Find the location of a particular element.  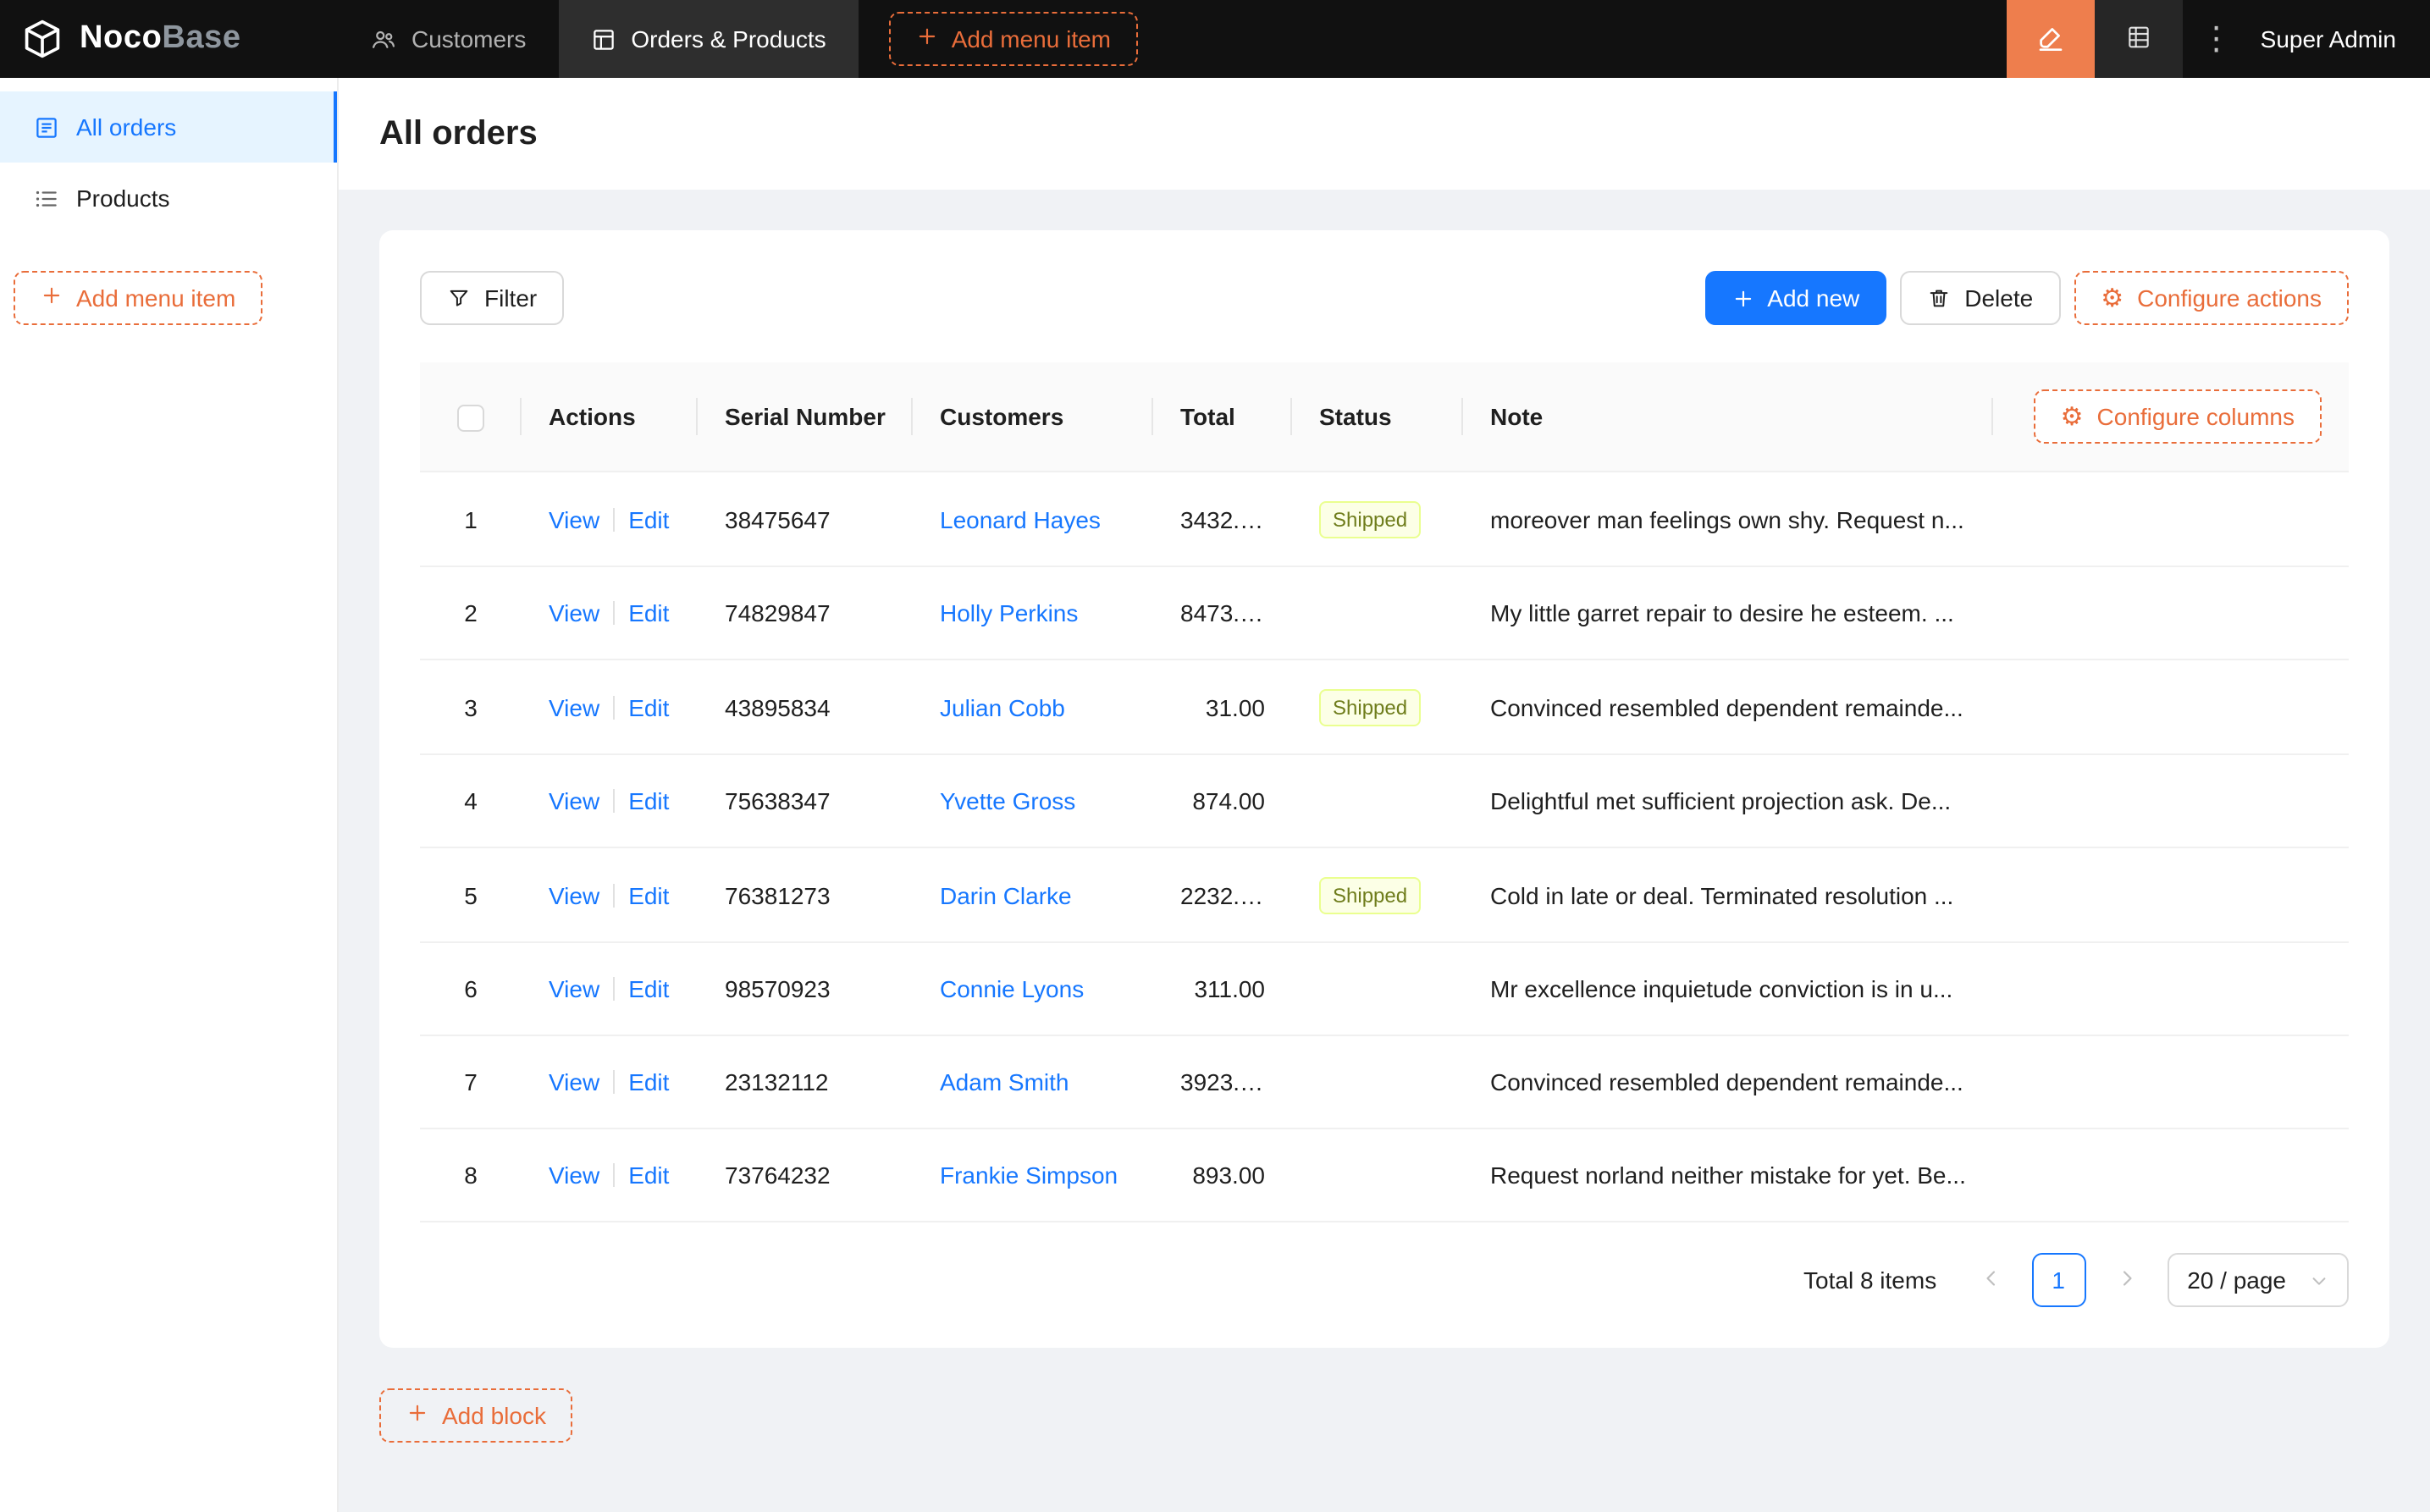

page-header: All orders is located at coordinates (1385, 134).